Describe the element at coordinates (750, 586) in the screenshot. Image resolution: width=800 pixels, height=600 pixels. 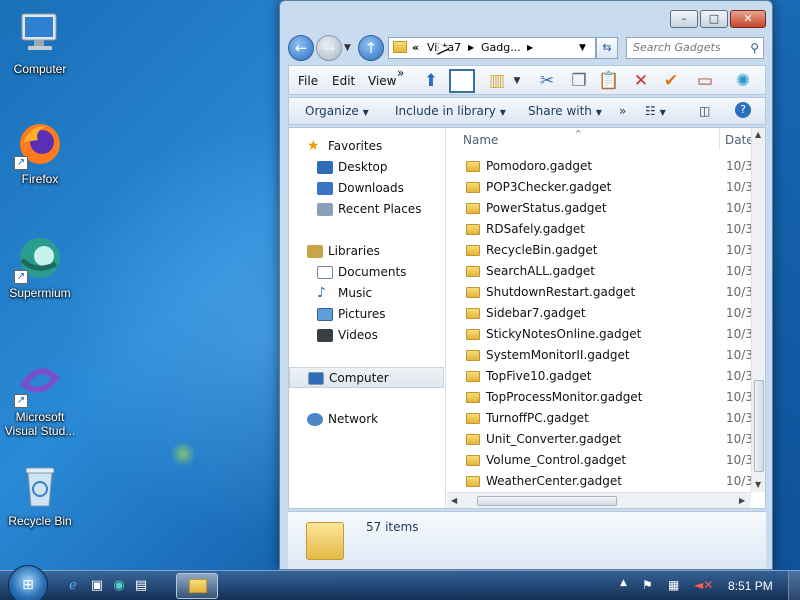
I see `clock: 8:51 PM` at that location.